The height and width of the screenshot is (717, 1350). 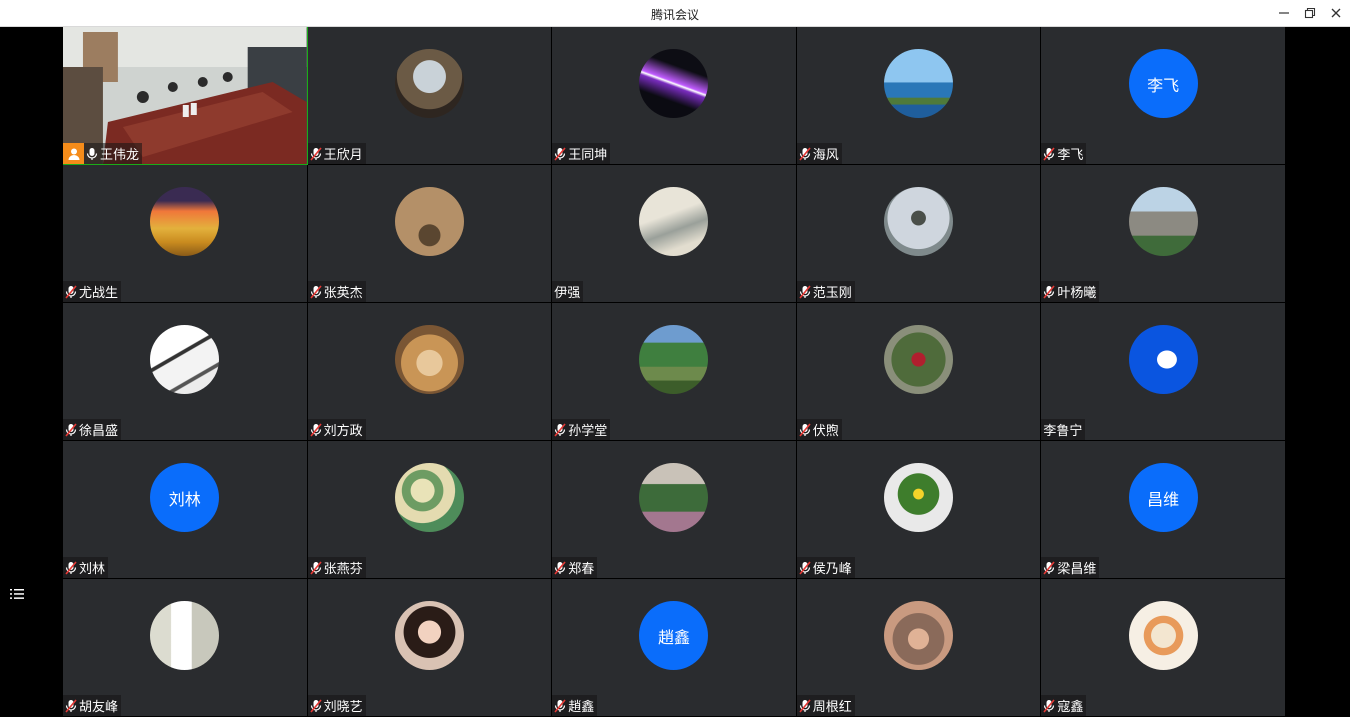 What do you see at coordinates (92, 153) in the screenshot?
I see `mic-on-icon` at bounding box center [92, 153].